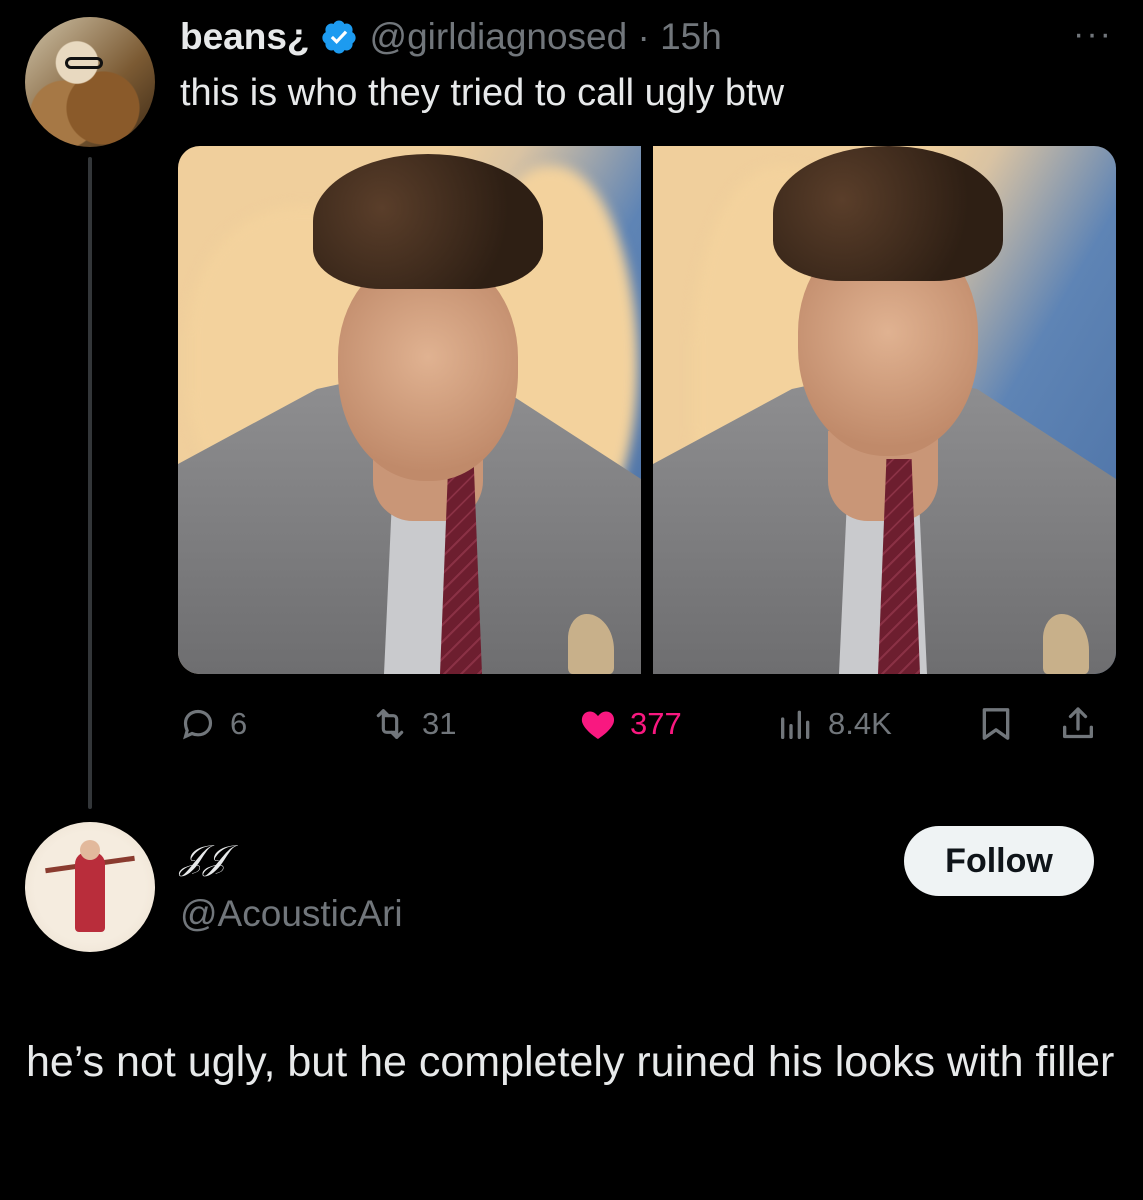 Image resolution: width=1143 pixels, height=1200 pixels. Describe the element at coordinates (390, 724) in the screenshot. I see `retweet-icon` at that location.